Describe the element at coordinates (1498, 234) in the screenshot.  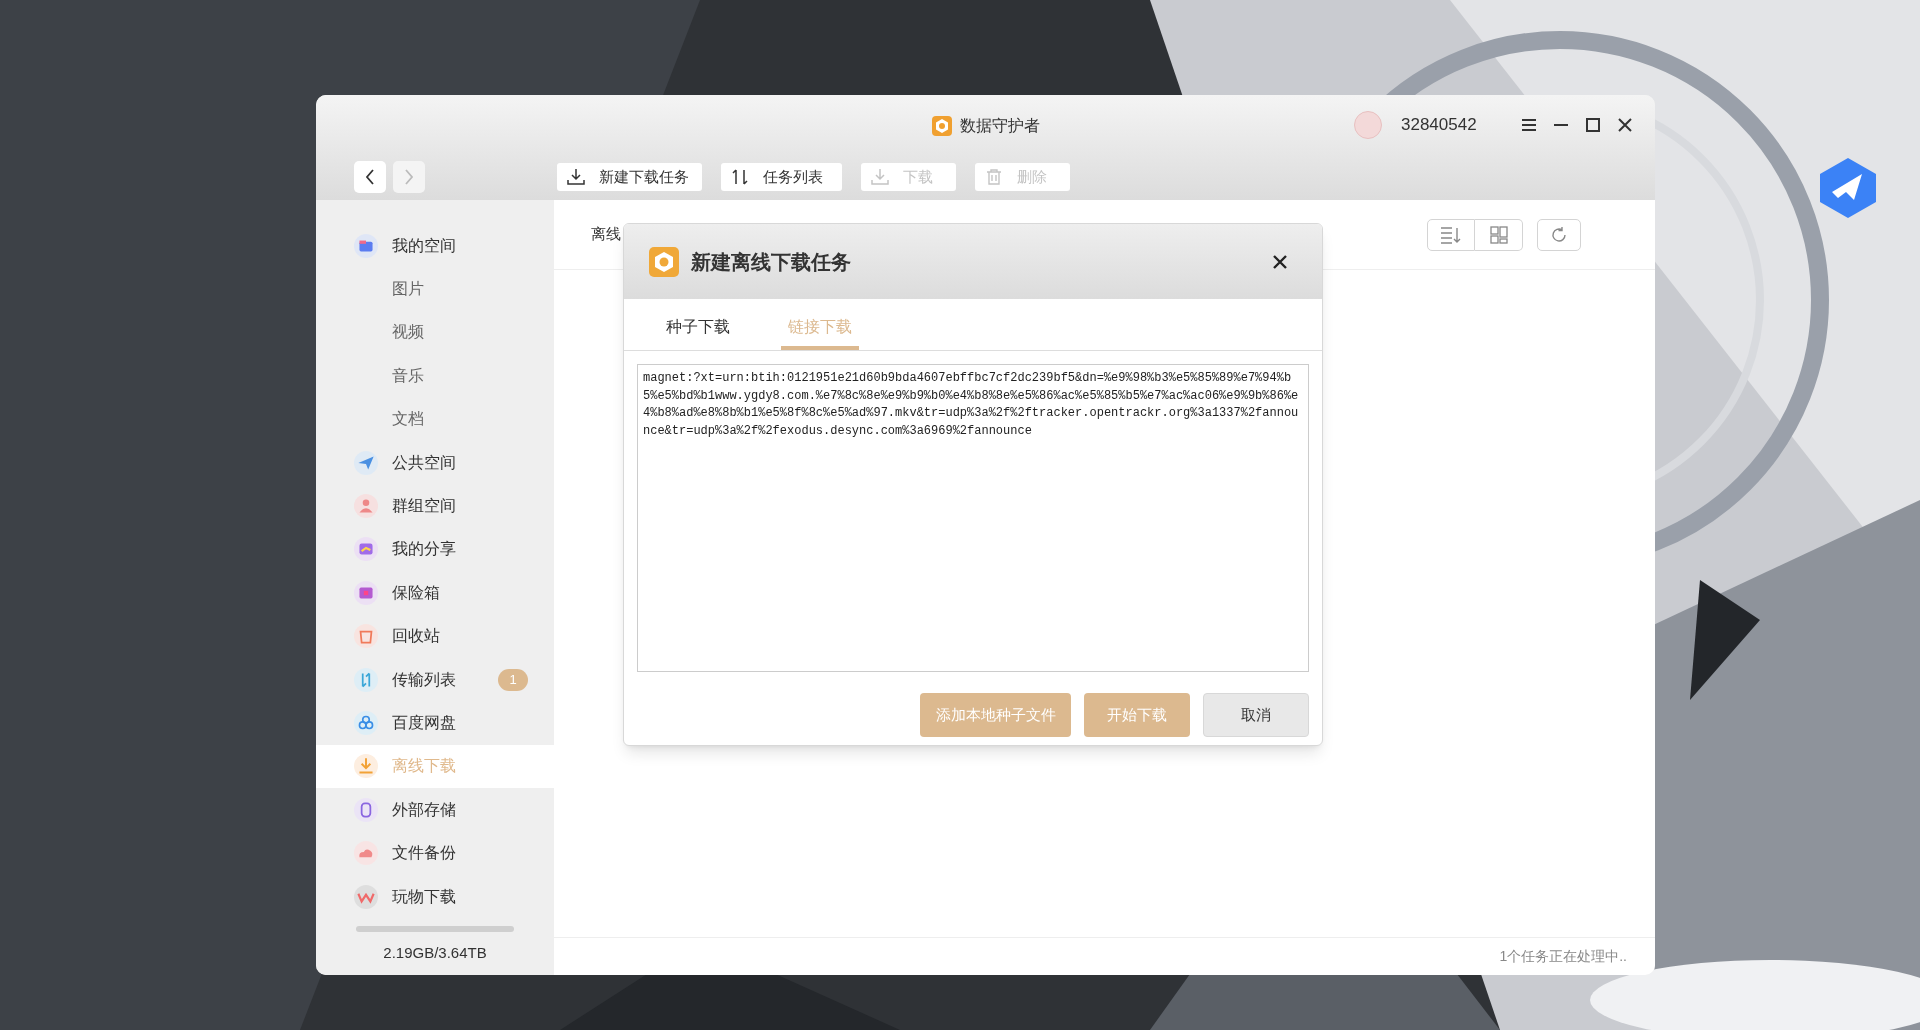
I see `grid-icon` at that location.